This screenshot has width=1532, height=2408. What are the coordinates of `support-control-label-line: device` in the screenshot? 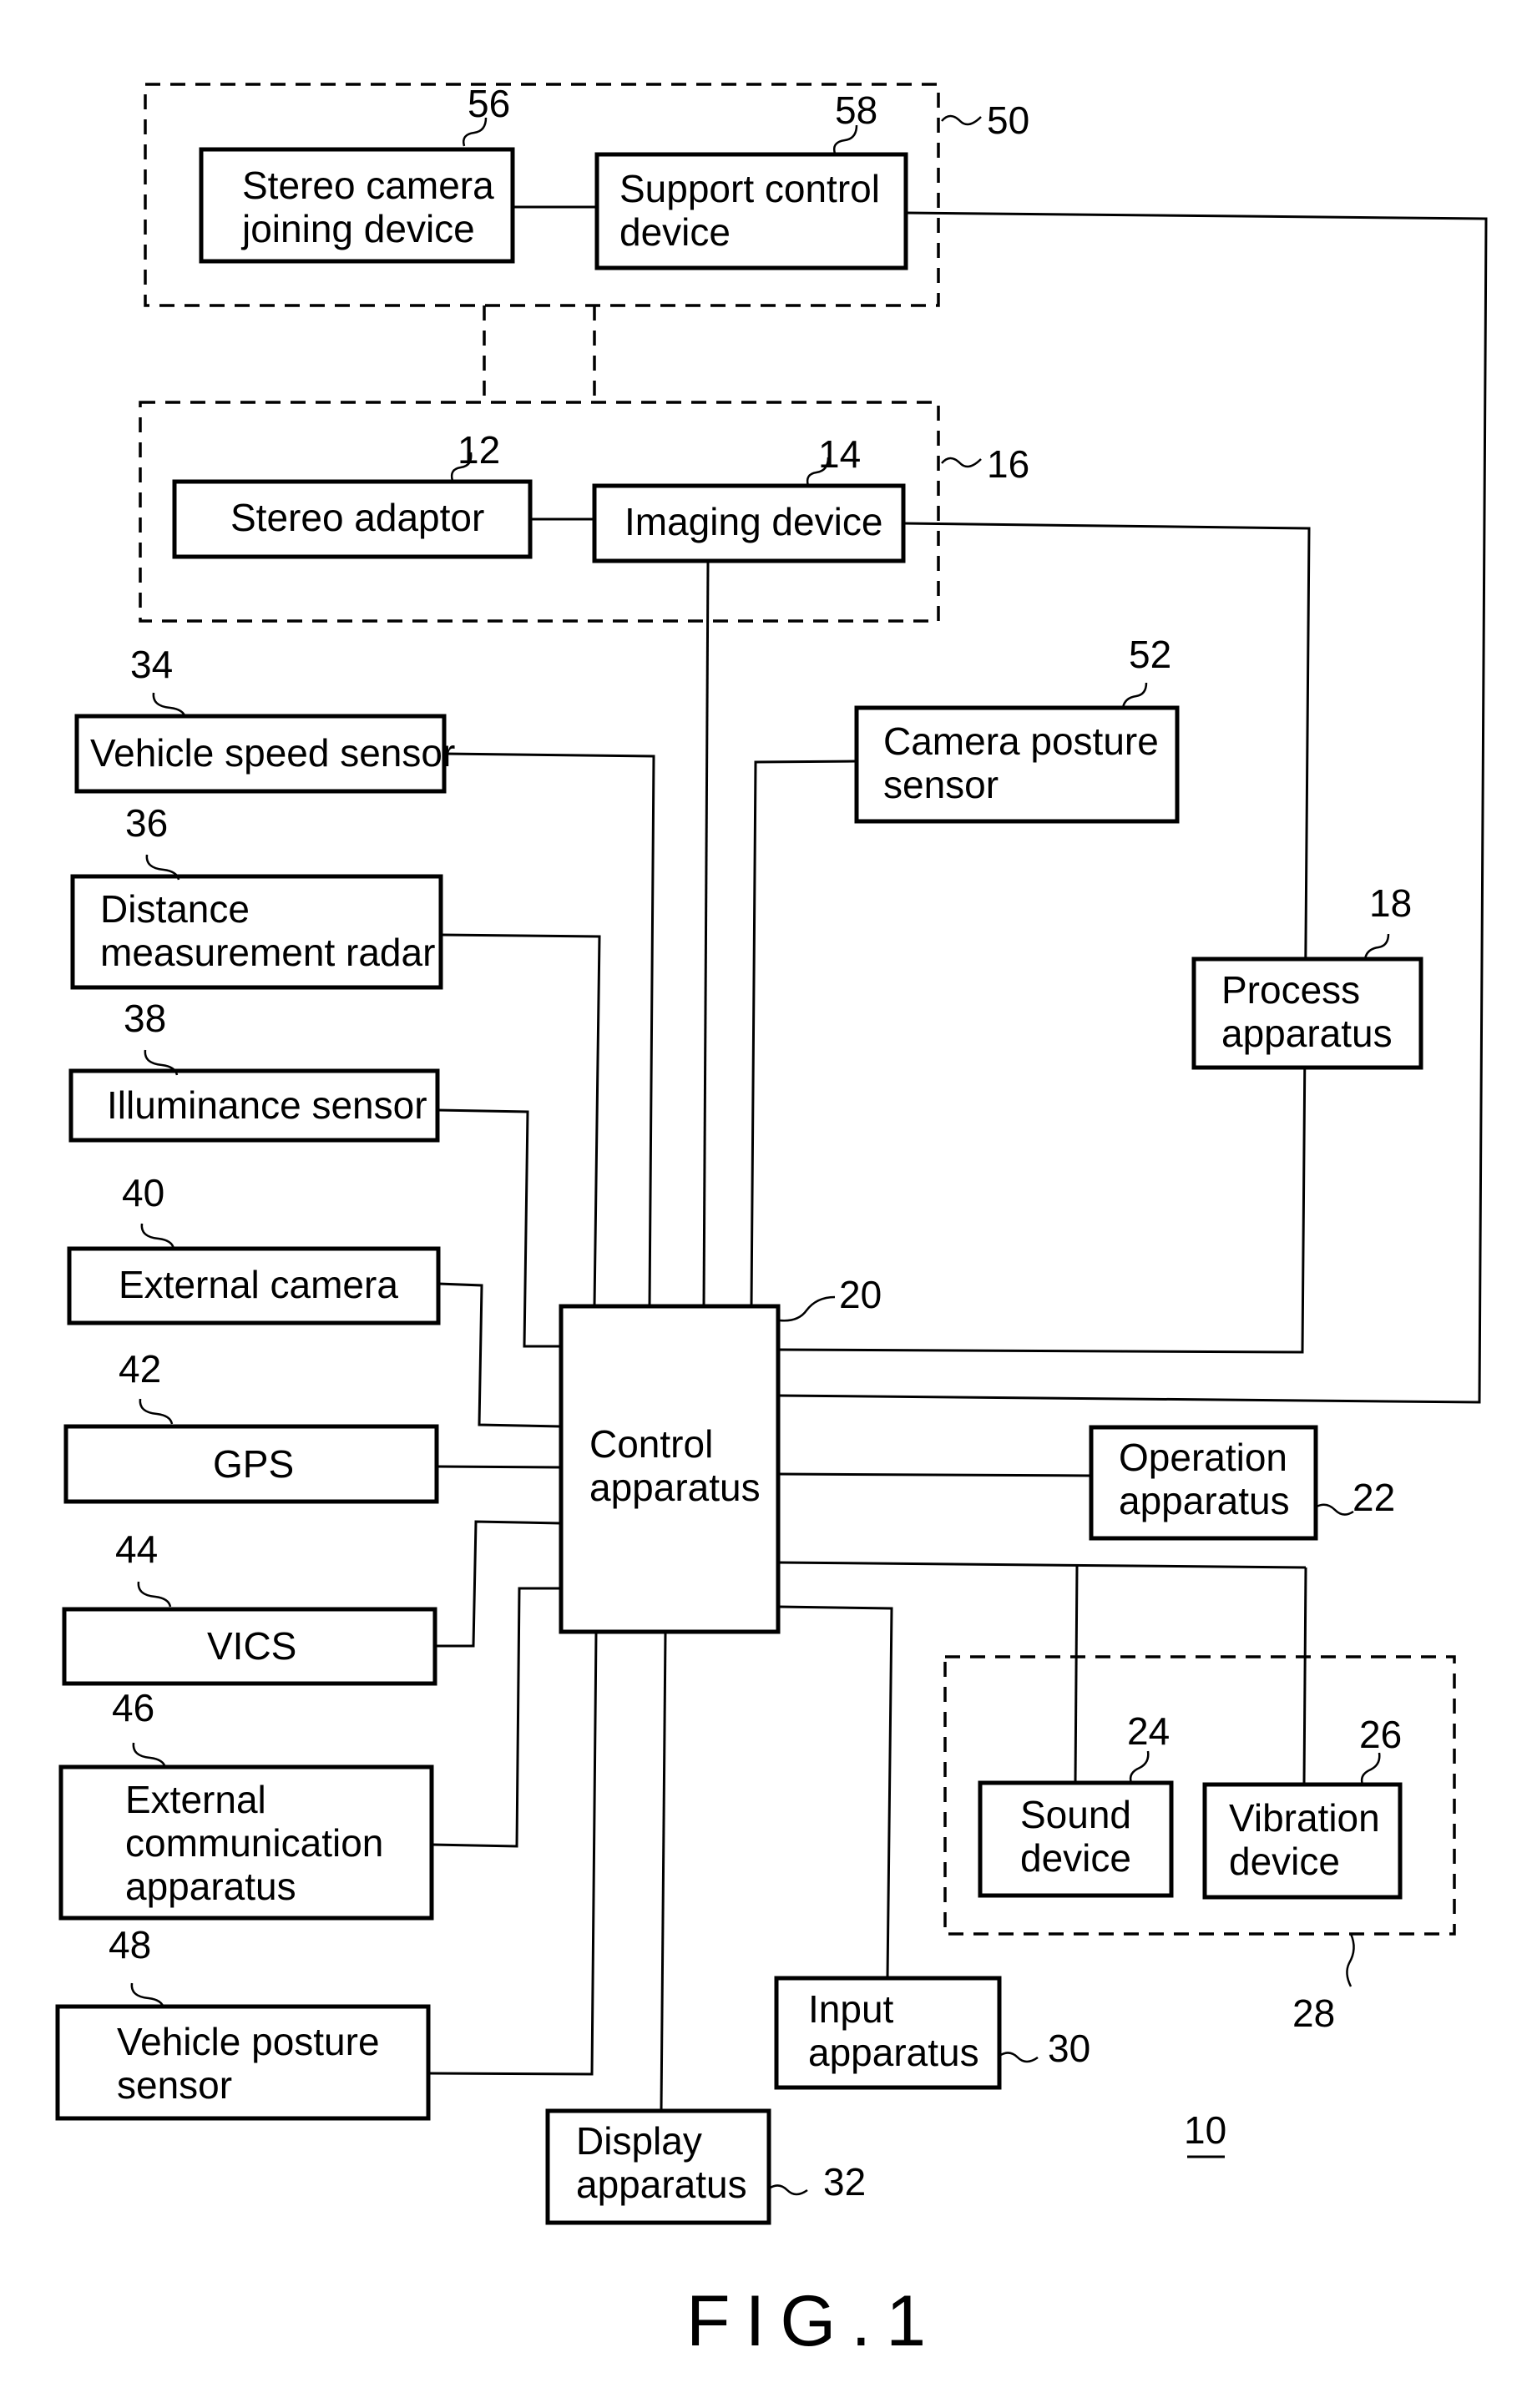 It's located at (675, 232).